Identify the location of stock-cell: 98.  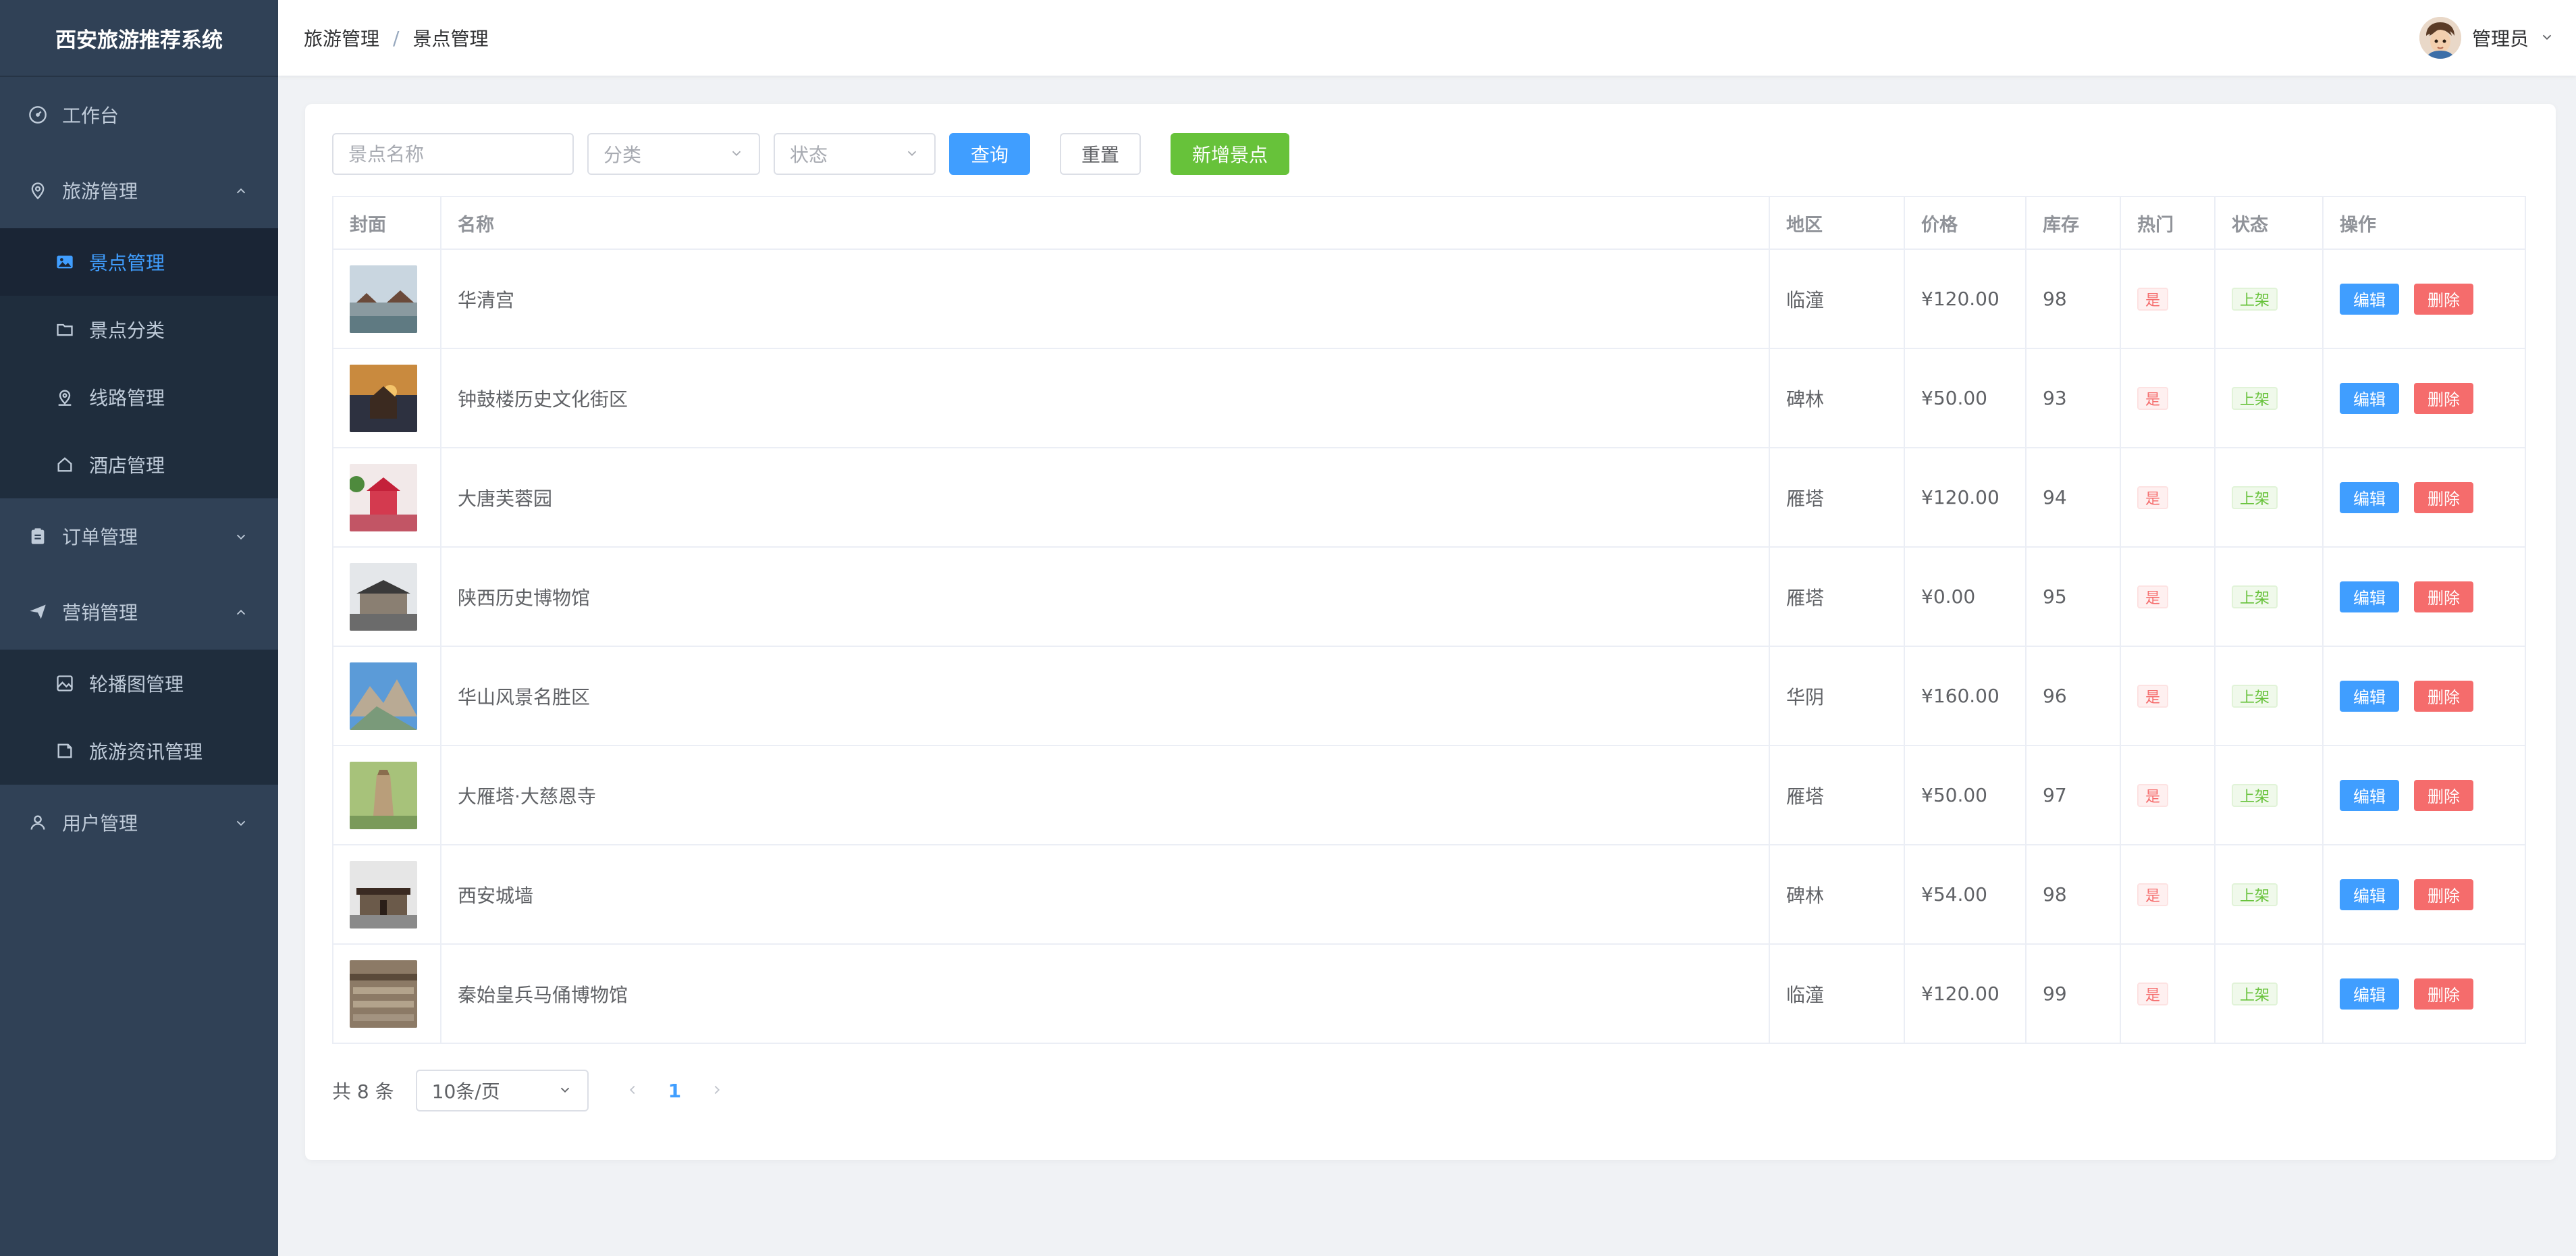
(2074, 894).